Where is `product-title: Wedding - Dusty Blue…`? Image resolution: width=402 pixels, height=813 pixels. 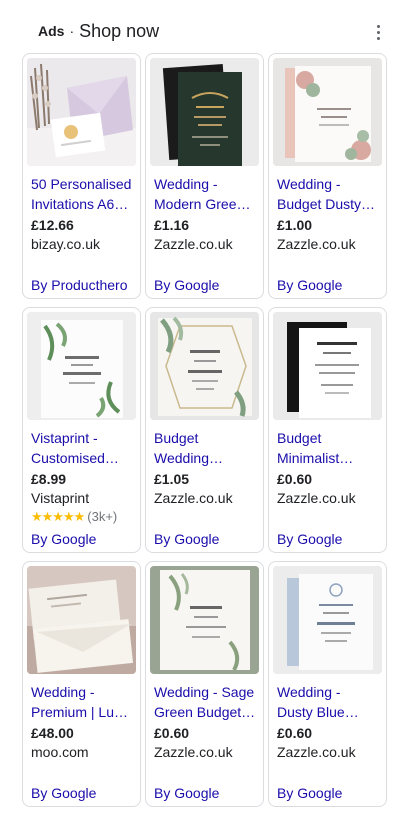
product-title: Wedding - Dusty Blue… is located at coordinates (328, 702).